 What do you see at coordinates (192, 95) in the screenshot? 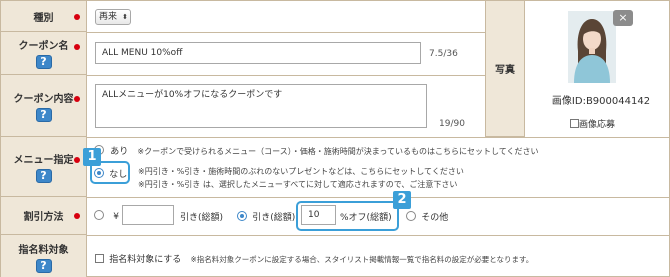
I see `coupon-content-value: ALLメニューが10%オフになるクーポンです` at bounding box center [192, 95].